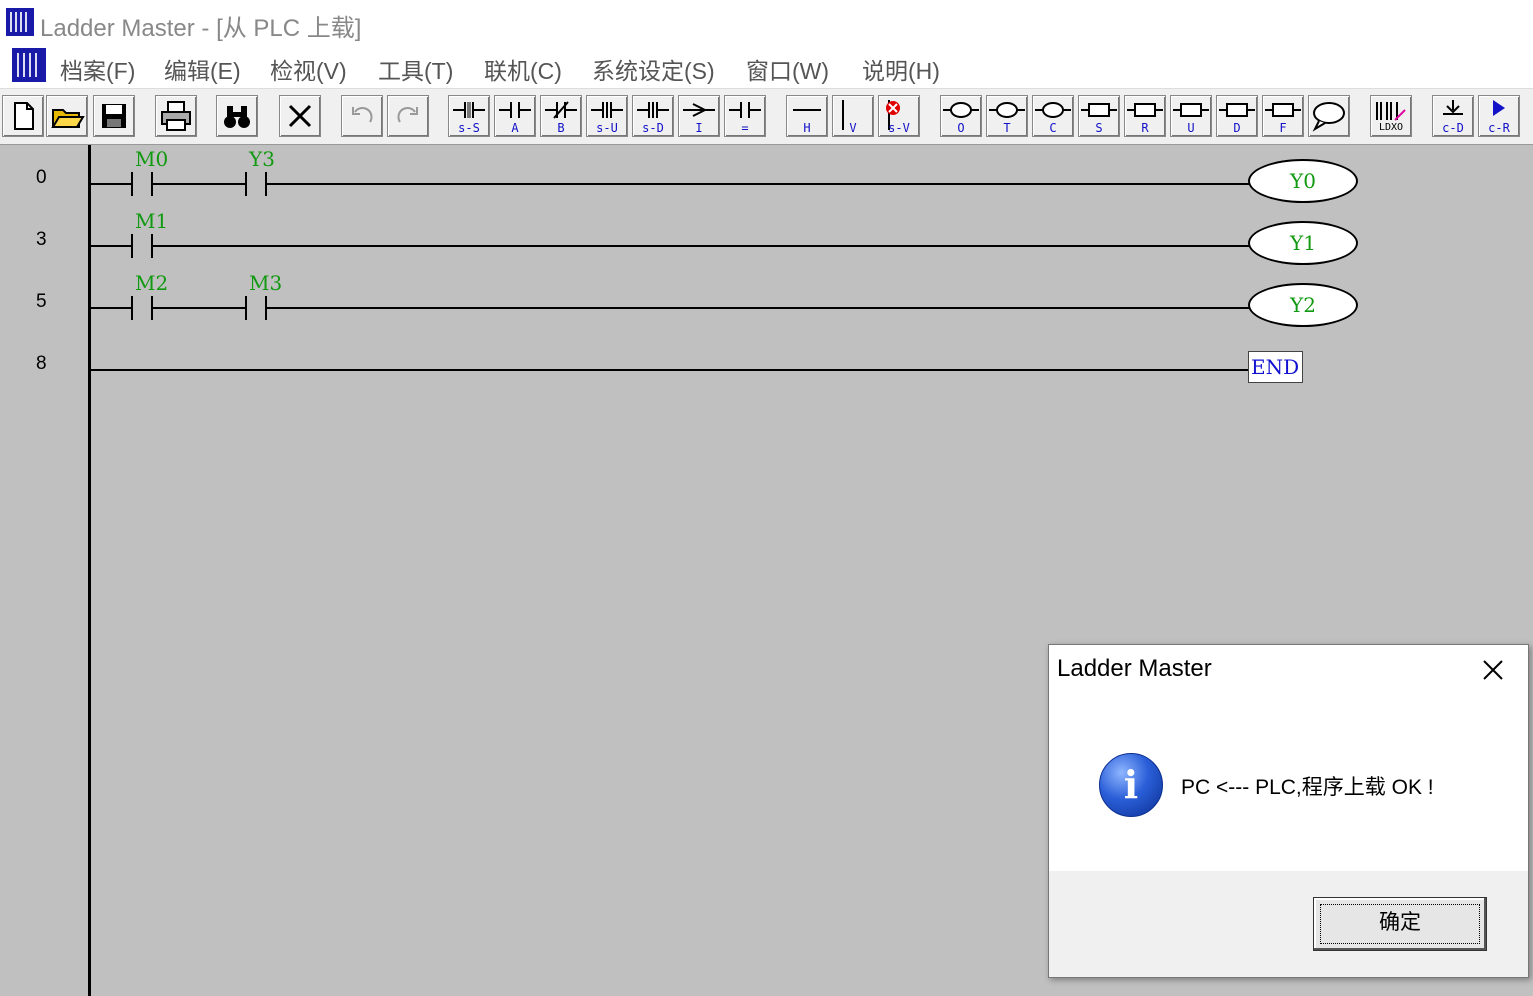 The width and height of the screenshot is (1533, 996). I want to click on undo-button, so click(362, 116).